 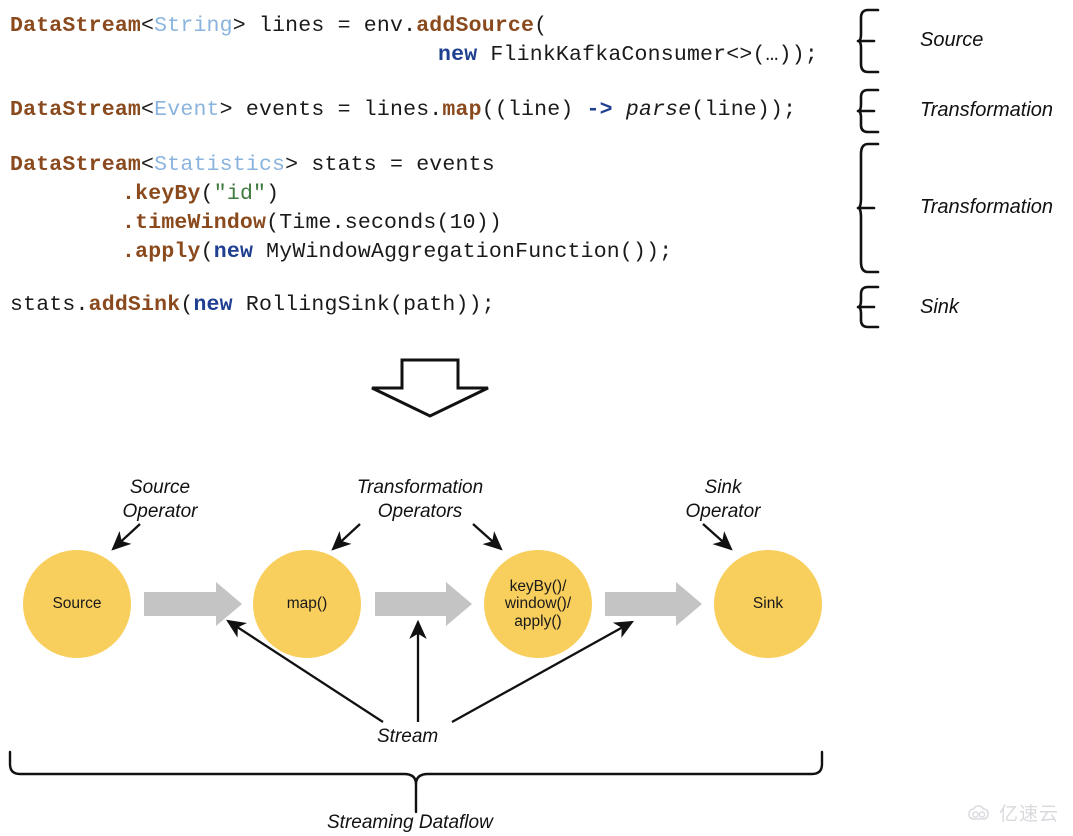 I want to click on node-sink-label: Sink, so click(x=768, y=604).